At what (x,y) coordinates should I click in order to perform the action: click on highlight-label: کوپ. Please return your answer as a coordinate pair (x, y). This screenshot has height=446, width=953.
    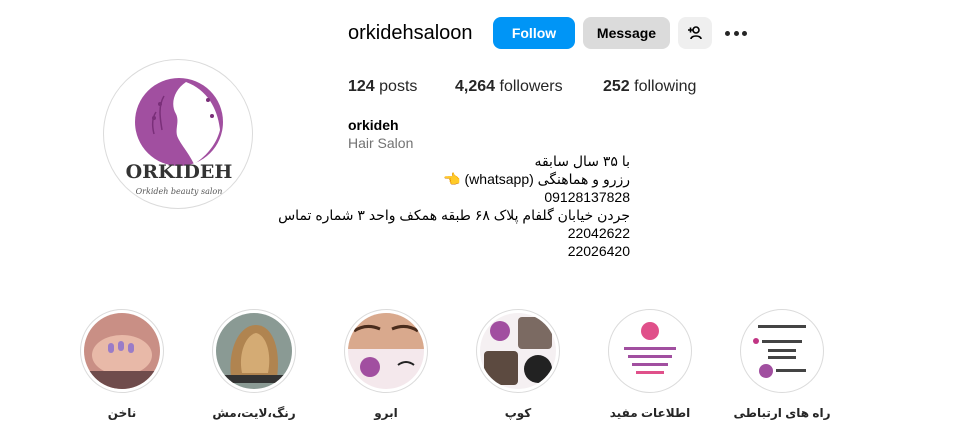
    Looking at the image, I should click on (518, 413).